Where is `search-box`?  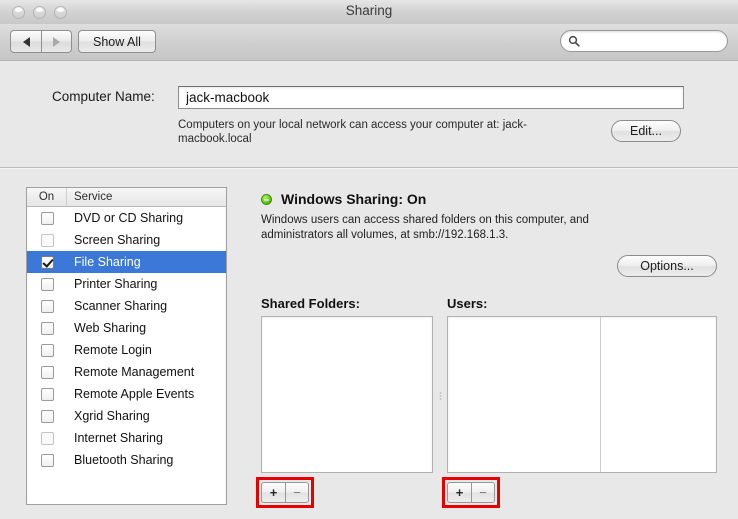
search-box is located at coordinates (644, 41).